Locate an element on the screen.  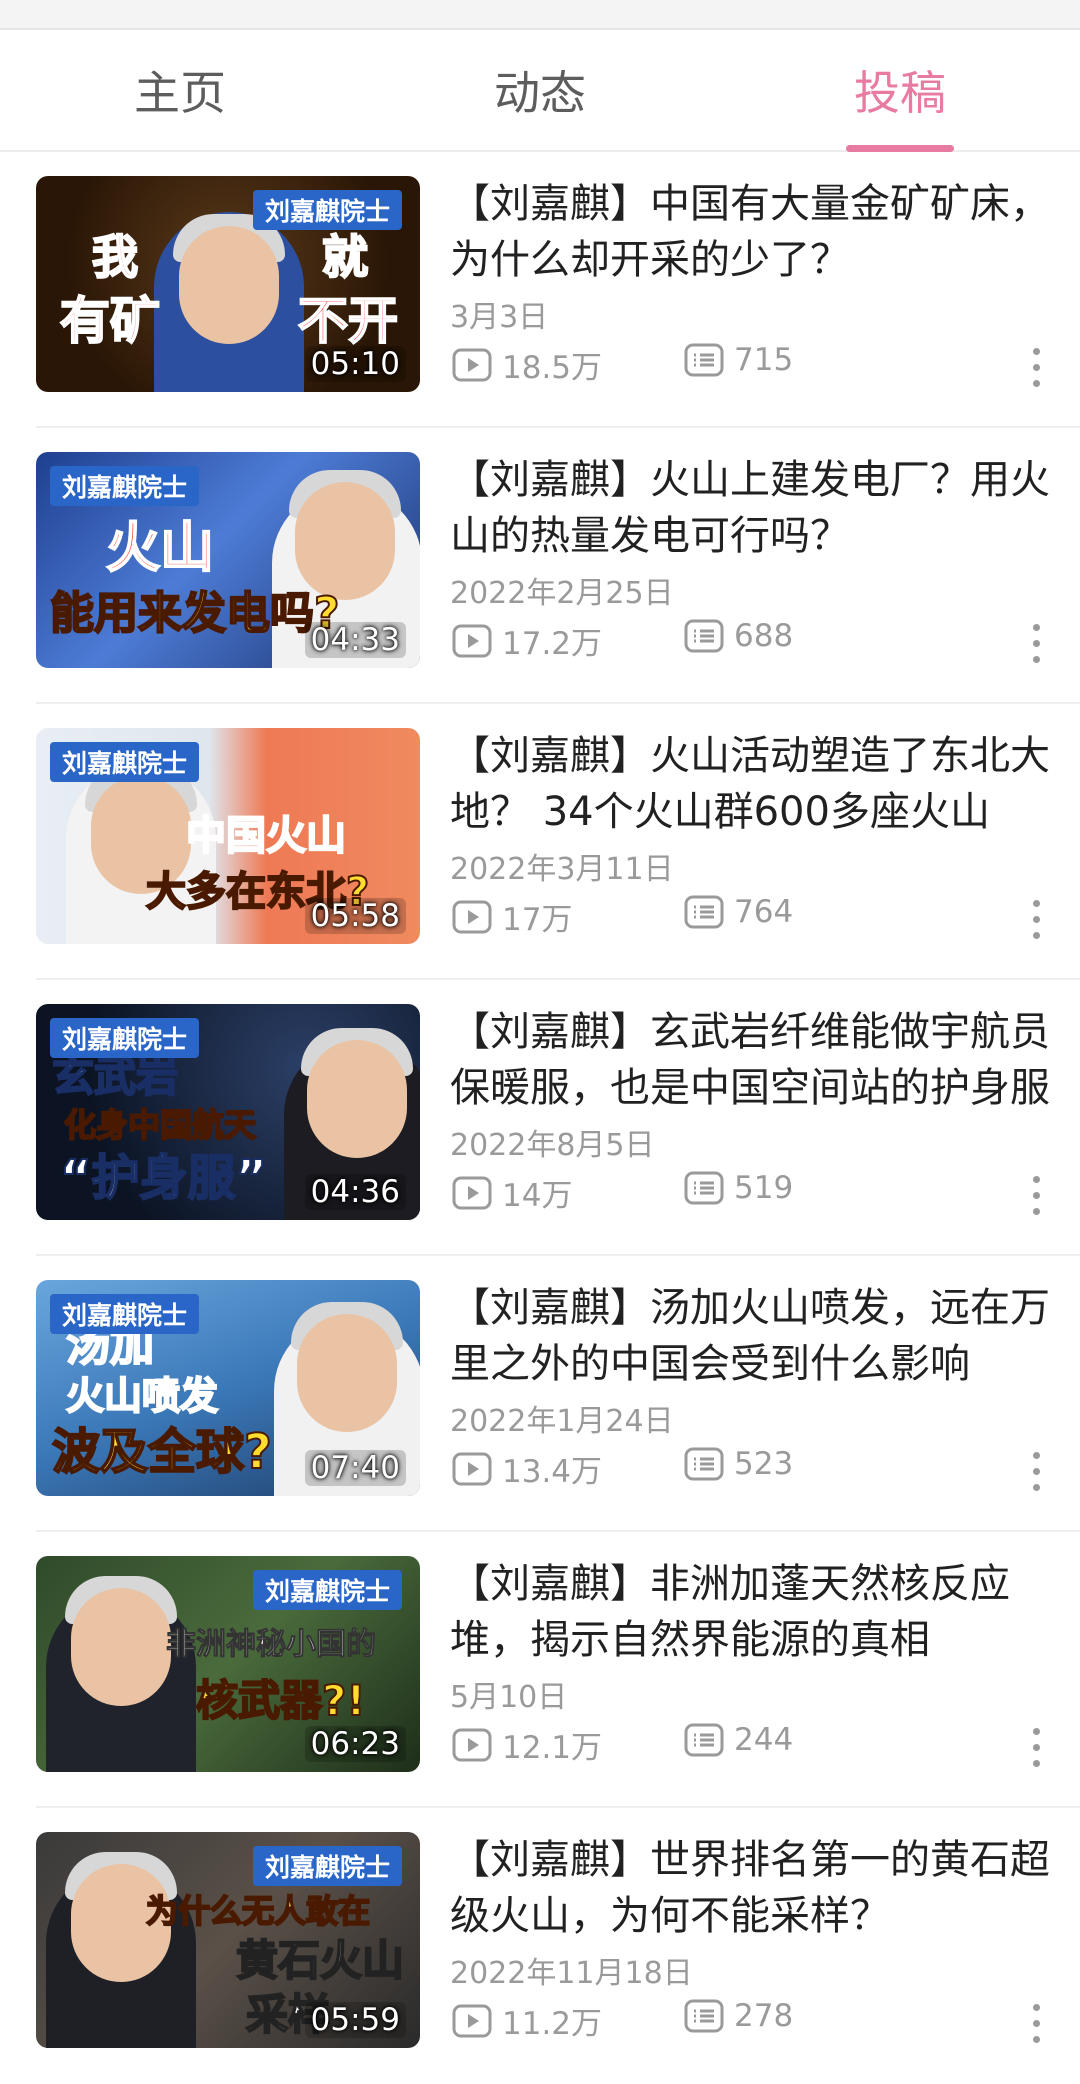
video-date: 3月3日 is located at coordinates (499, 317).